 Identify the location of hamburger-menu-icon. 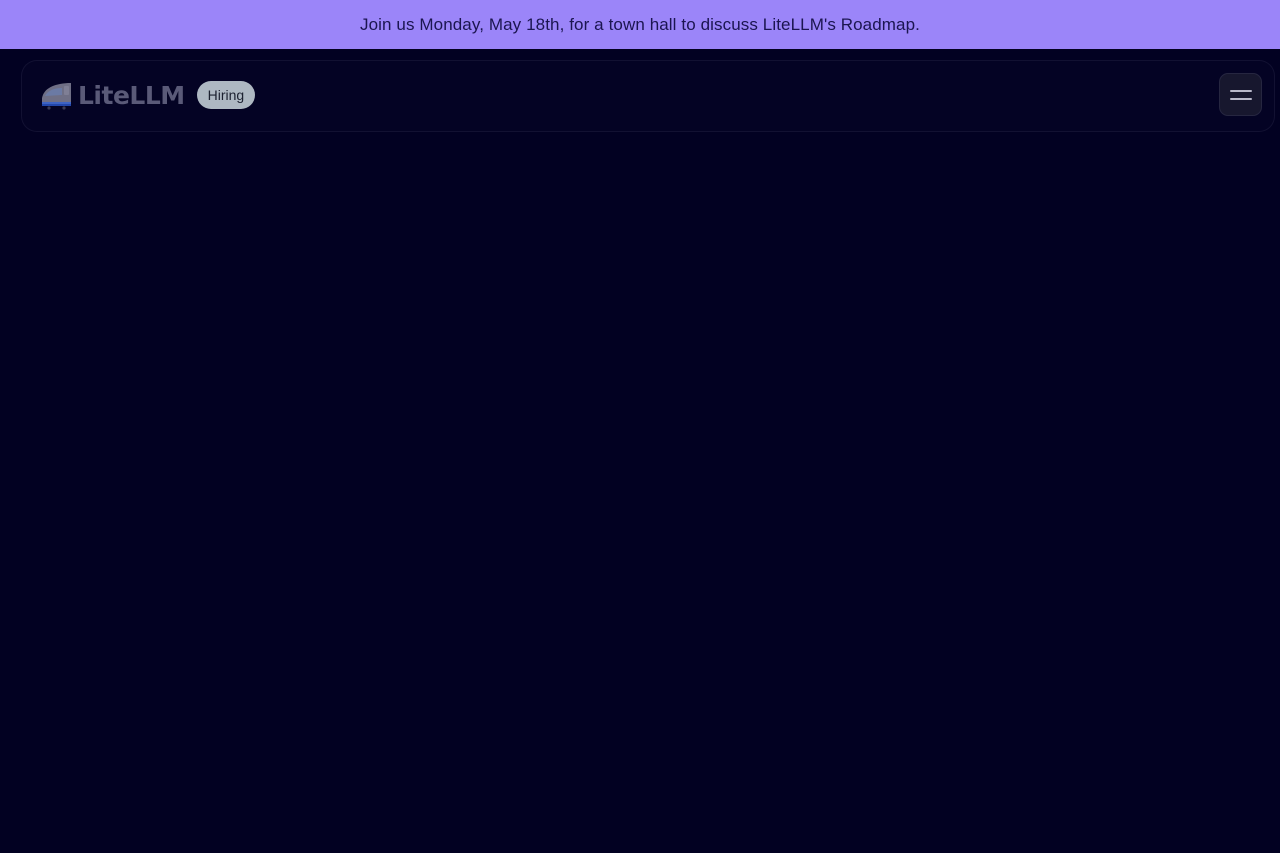
(1240, 94).